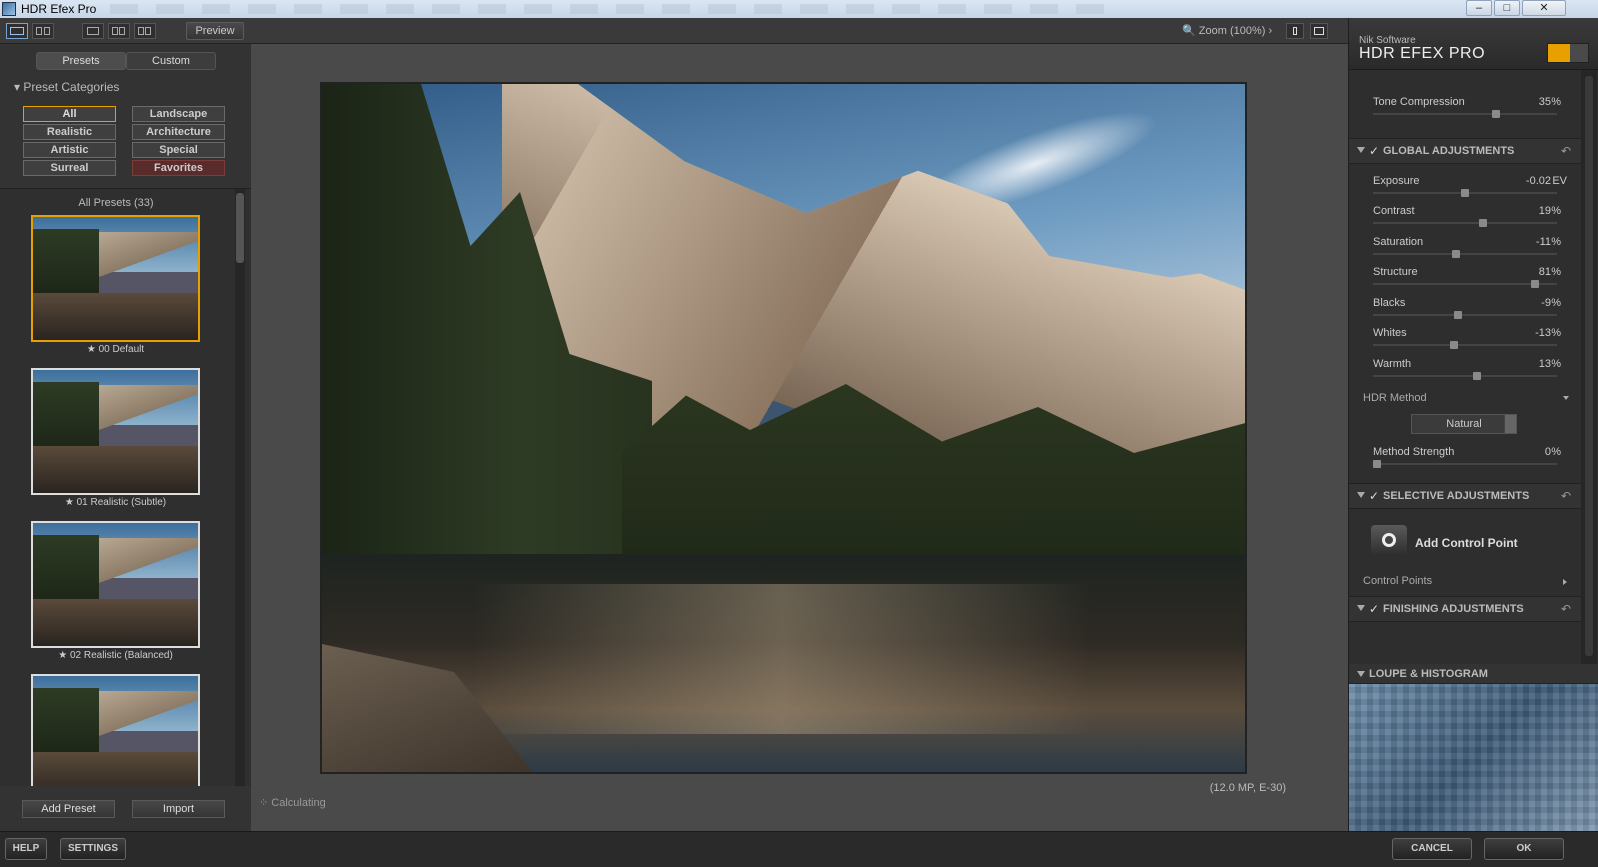  What do you see at coordinates (93, 31) in the screenshot?
I see `full-image-icon` at bounding box center [93, 31].